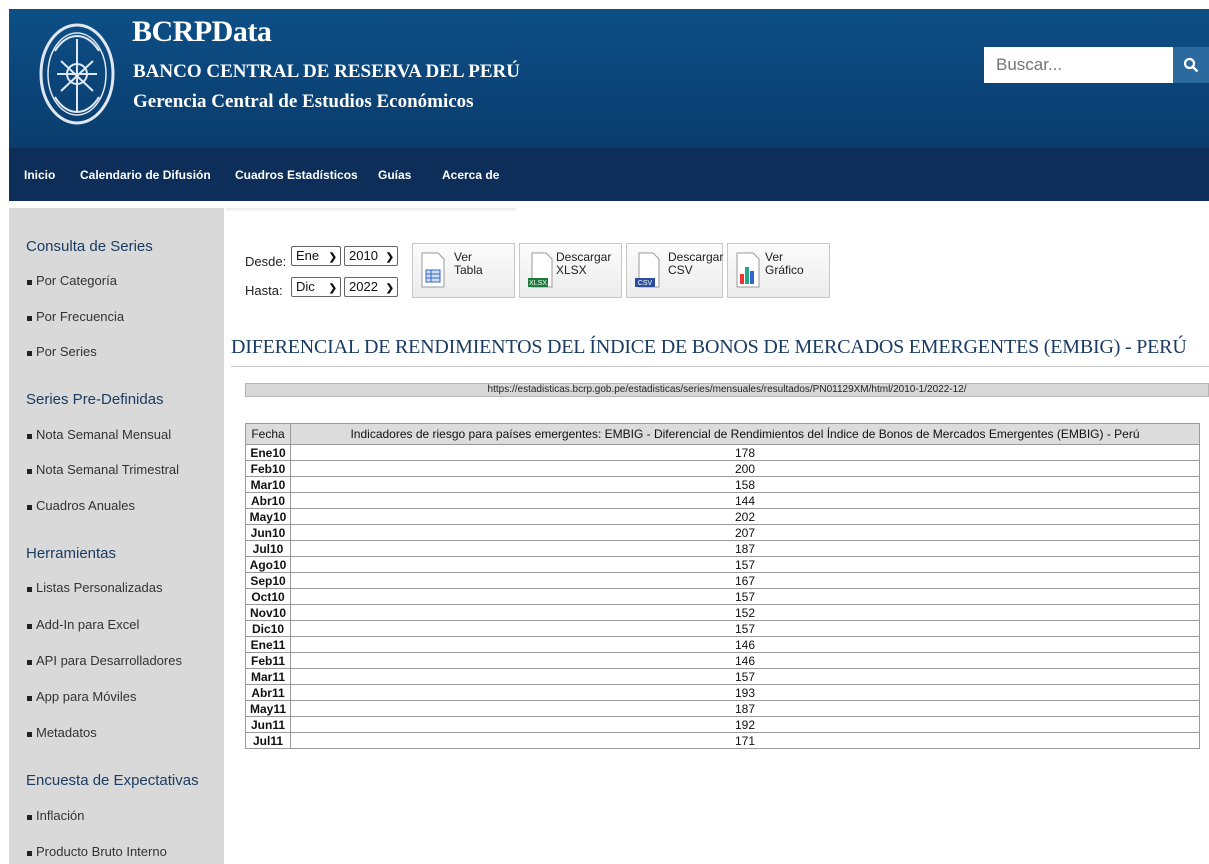  I want to click on table-row: Feb11 146, so click(722, 660).